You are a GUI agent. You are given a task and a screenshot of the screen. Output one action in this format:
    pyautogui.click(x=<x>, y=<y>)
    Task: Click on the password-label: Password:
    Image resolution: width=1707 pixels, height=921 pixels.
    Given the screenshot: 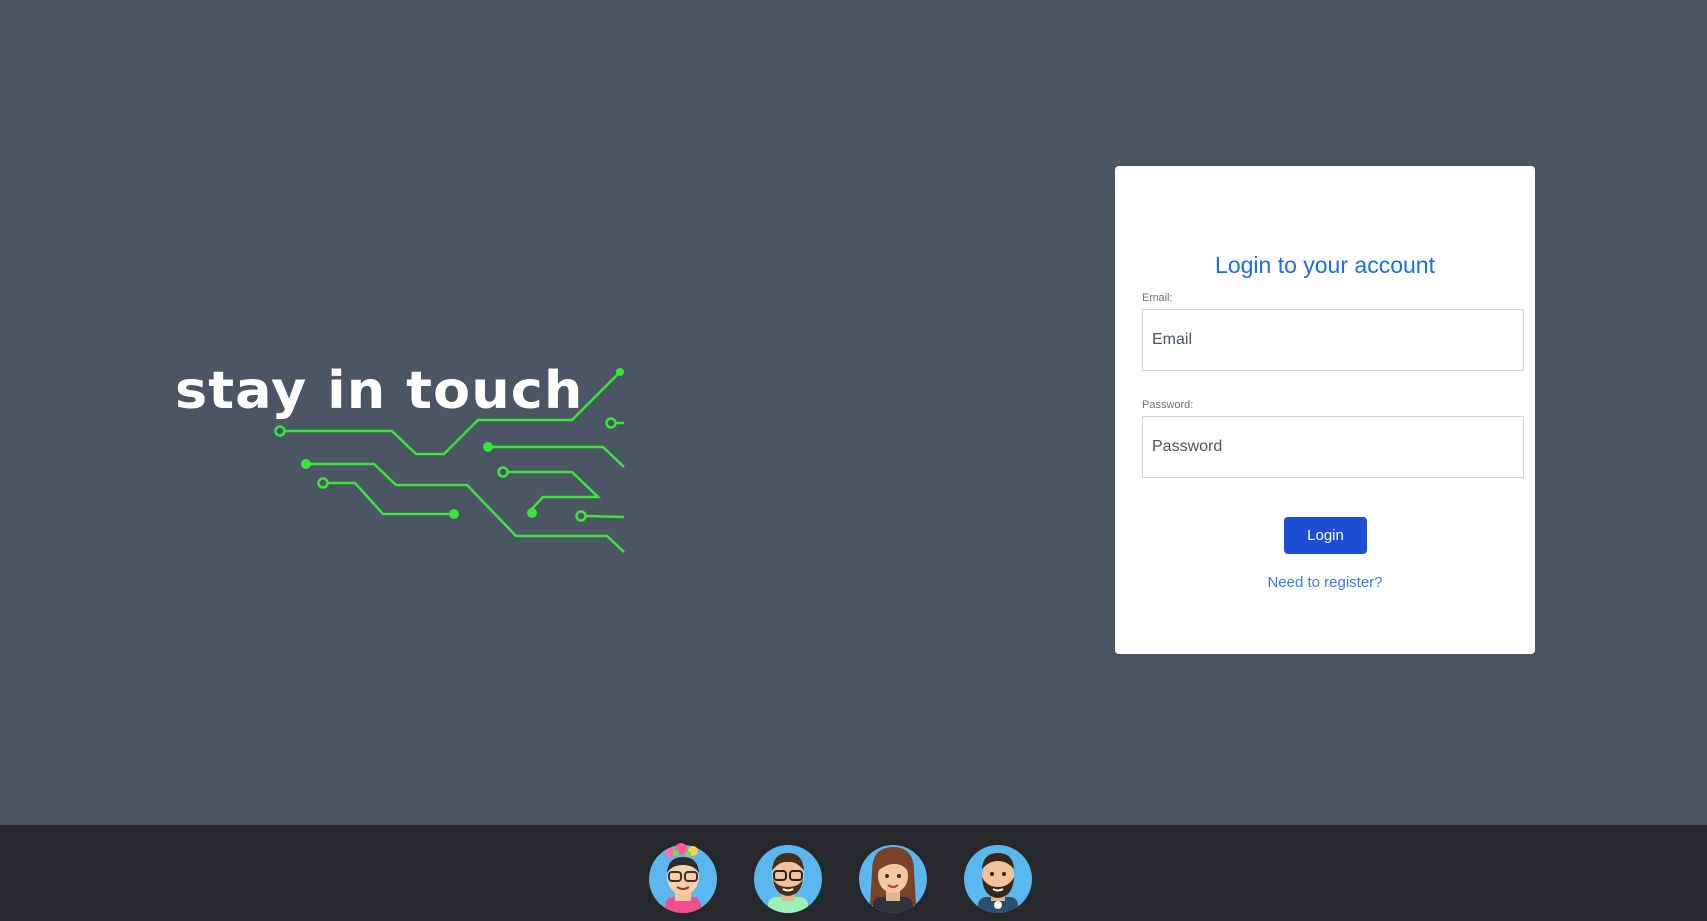 What is the action you would take?
    pyautogui.click(x=1168, y=405)
    